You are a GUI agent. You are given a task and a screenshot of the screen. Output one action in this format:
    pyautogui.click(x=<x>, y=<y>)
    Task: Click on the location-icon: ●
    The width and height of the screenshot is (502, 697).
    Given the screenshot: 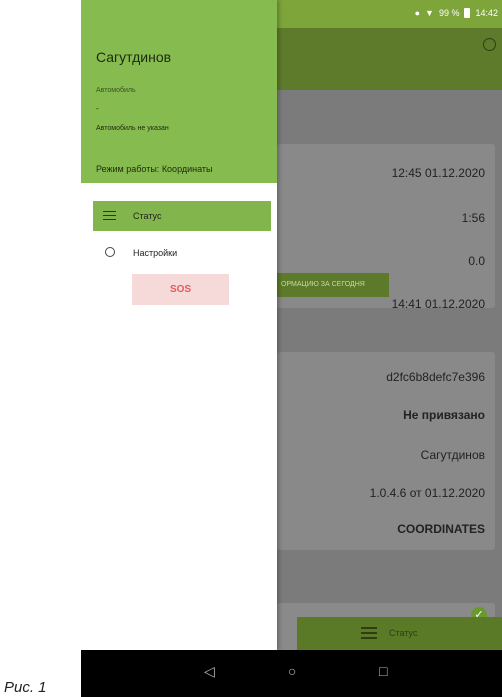 What is the action you would take?
    pyautogui.click(x=417, y=13)
    